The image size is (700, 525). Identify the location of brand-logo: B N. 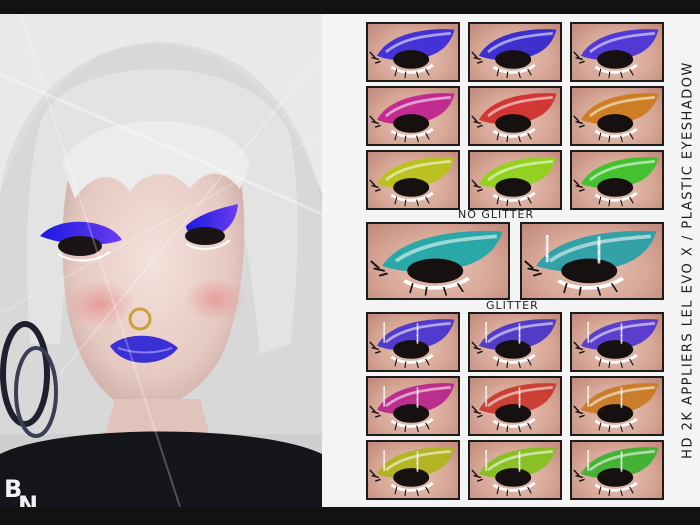
(26, 492).